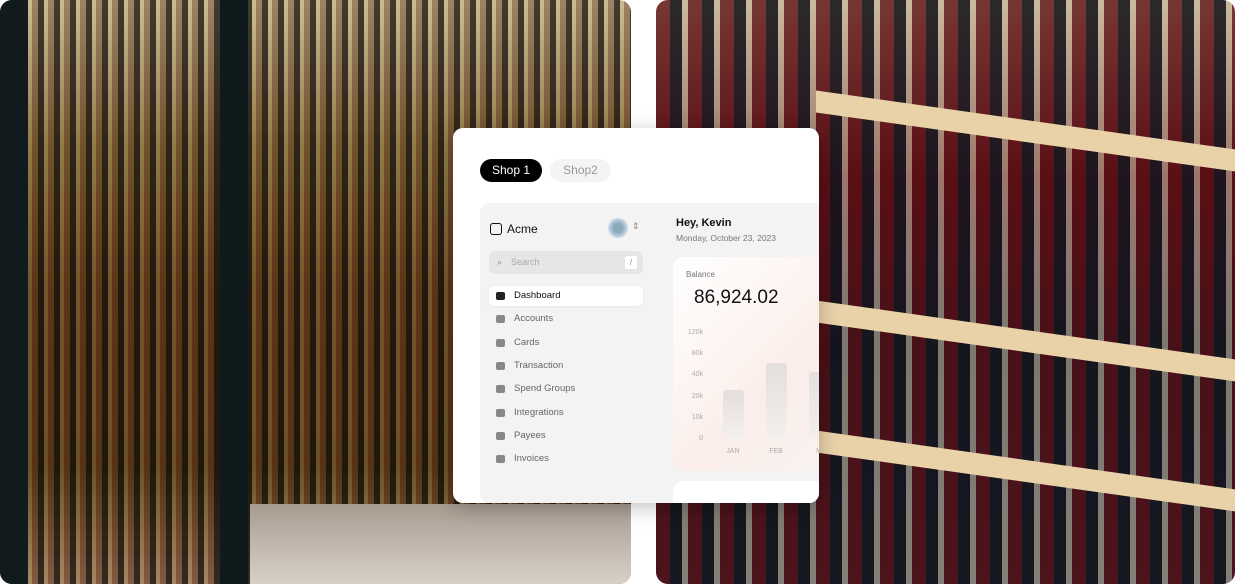  What do you see at coordinates (500, 459) in the screenshot?
I see `archive-icon` at bounding box center [500, 459].